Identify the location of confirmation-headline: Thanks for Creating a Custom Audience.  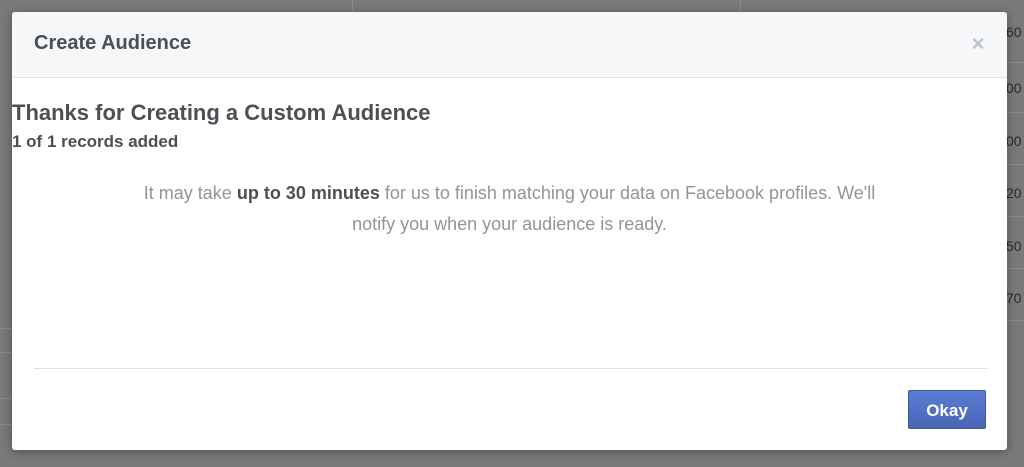
(221, 112).